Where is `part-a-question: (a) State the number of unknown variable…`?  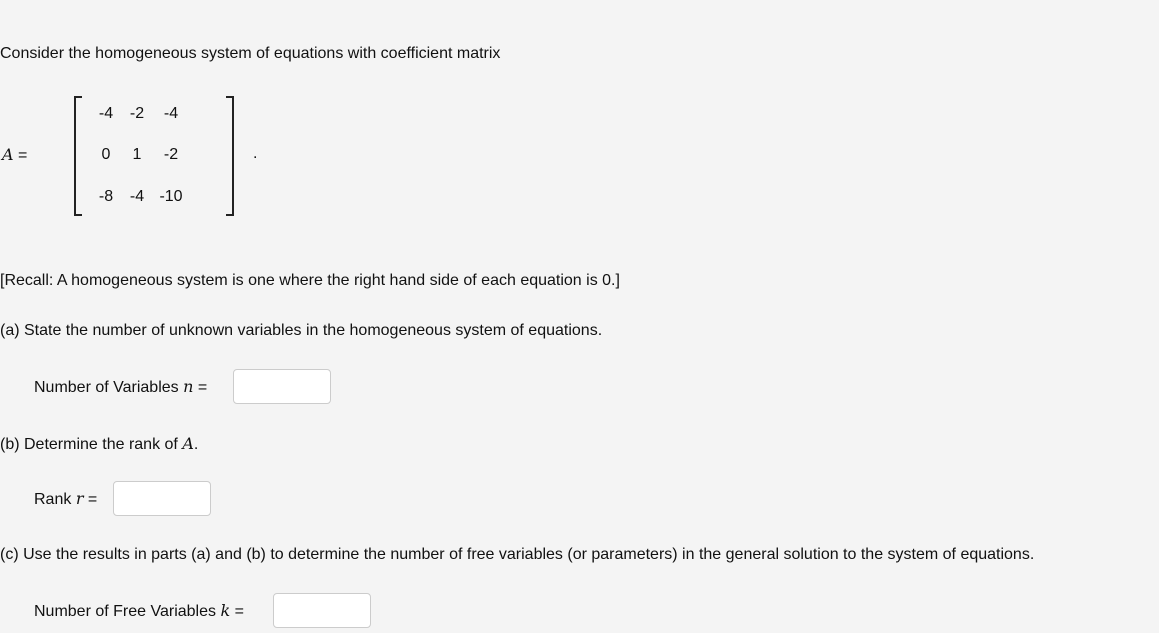
part-a-question: (a) State the number of unknown variable… is located at coordinates (301, 330).